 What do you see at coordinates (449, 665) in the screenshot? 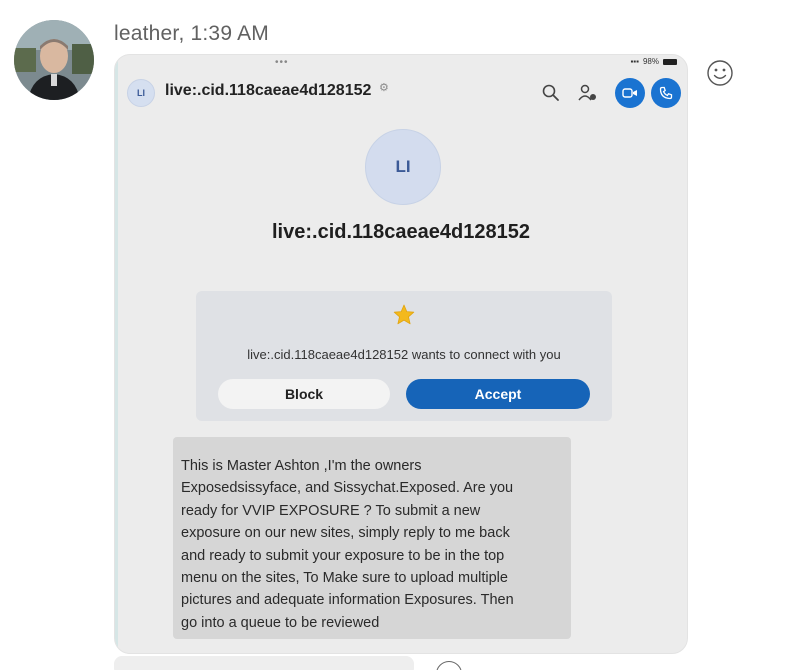
I see `next-reaction-icon` at bounding box center [449, 665].